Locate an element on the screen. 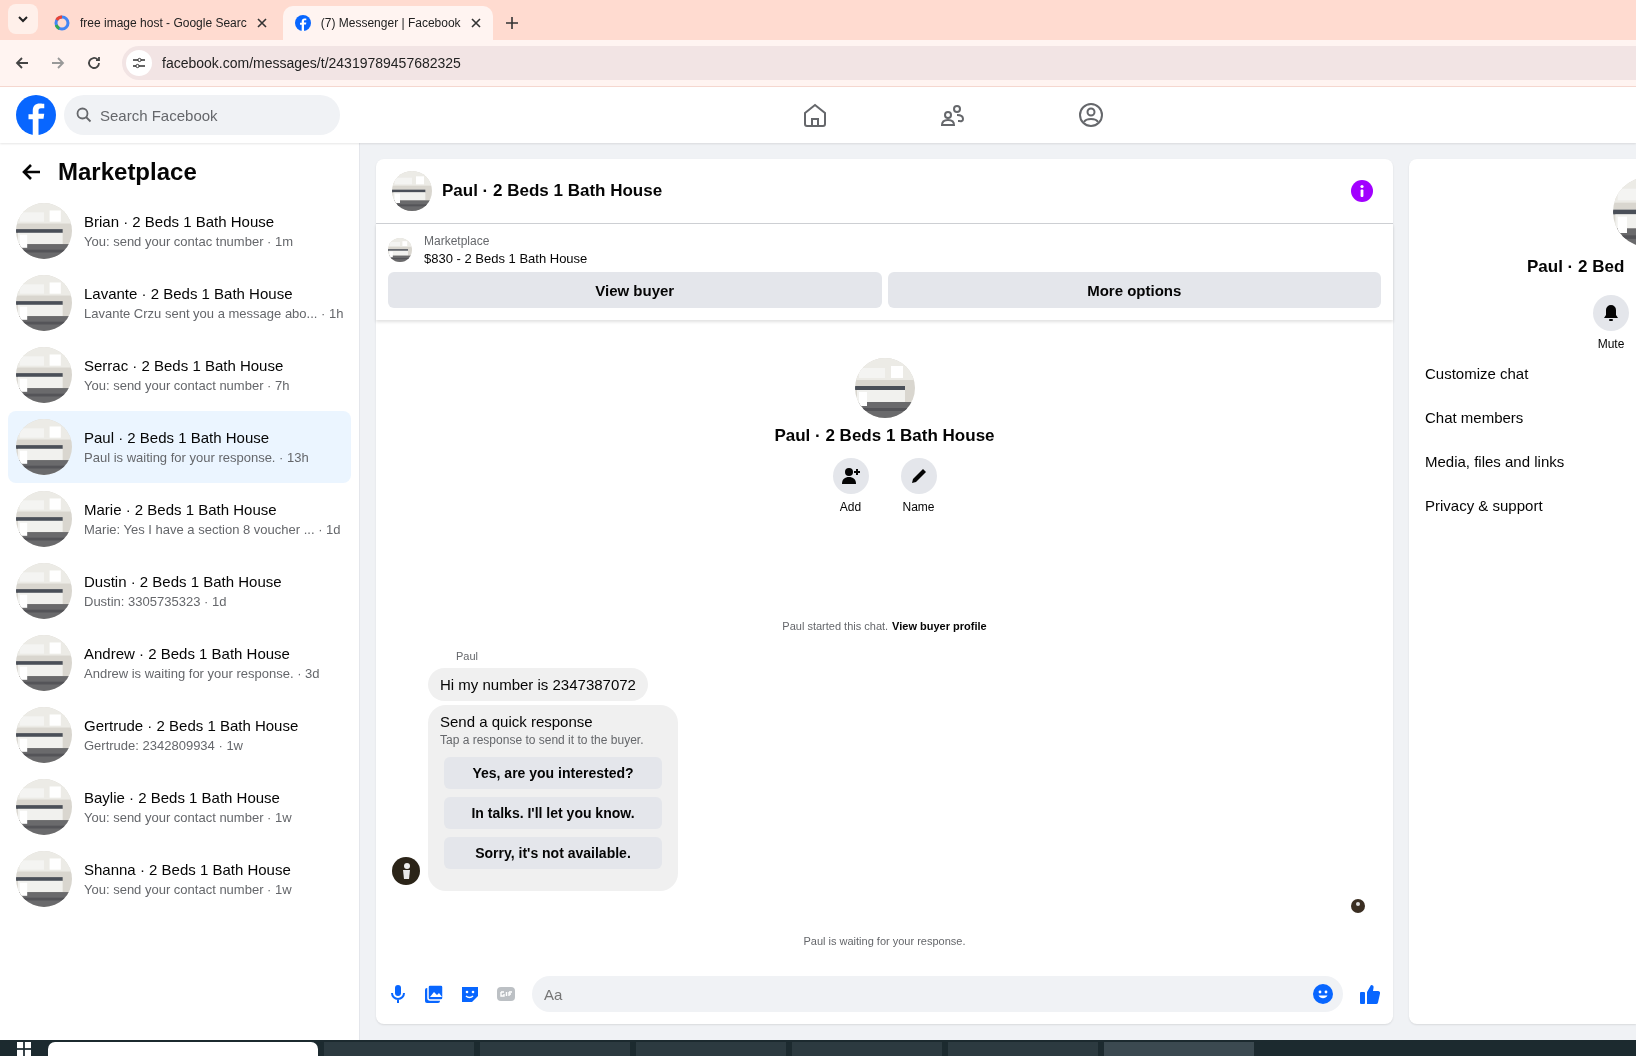  like-icon is located at coordinates (1370, 994).